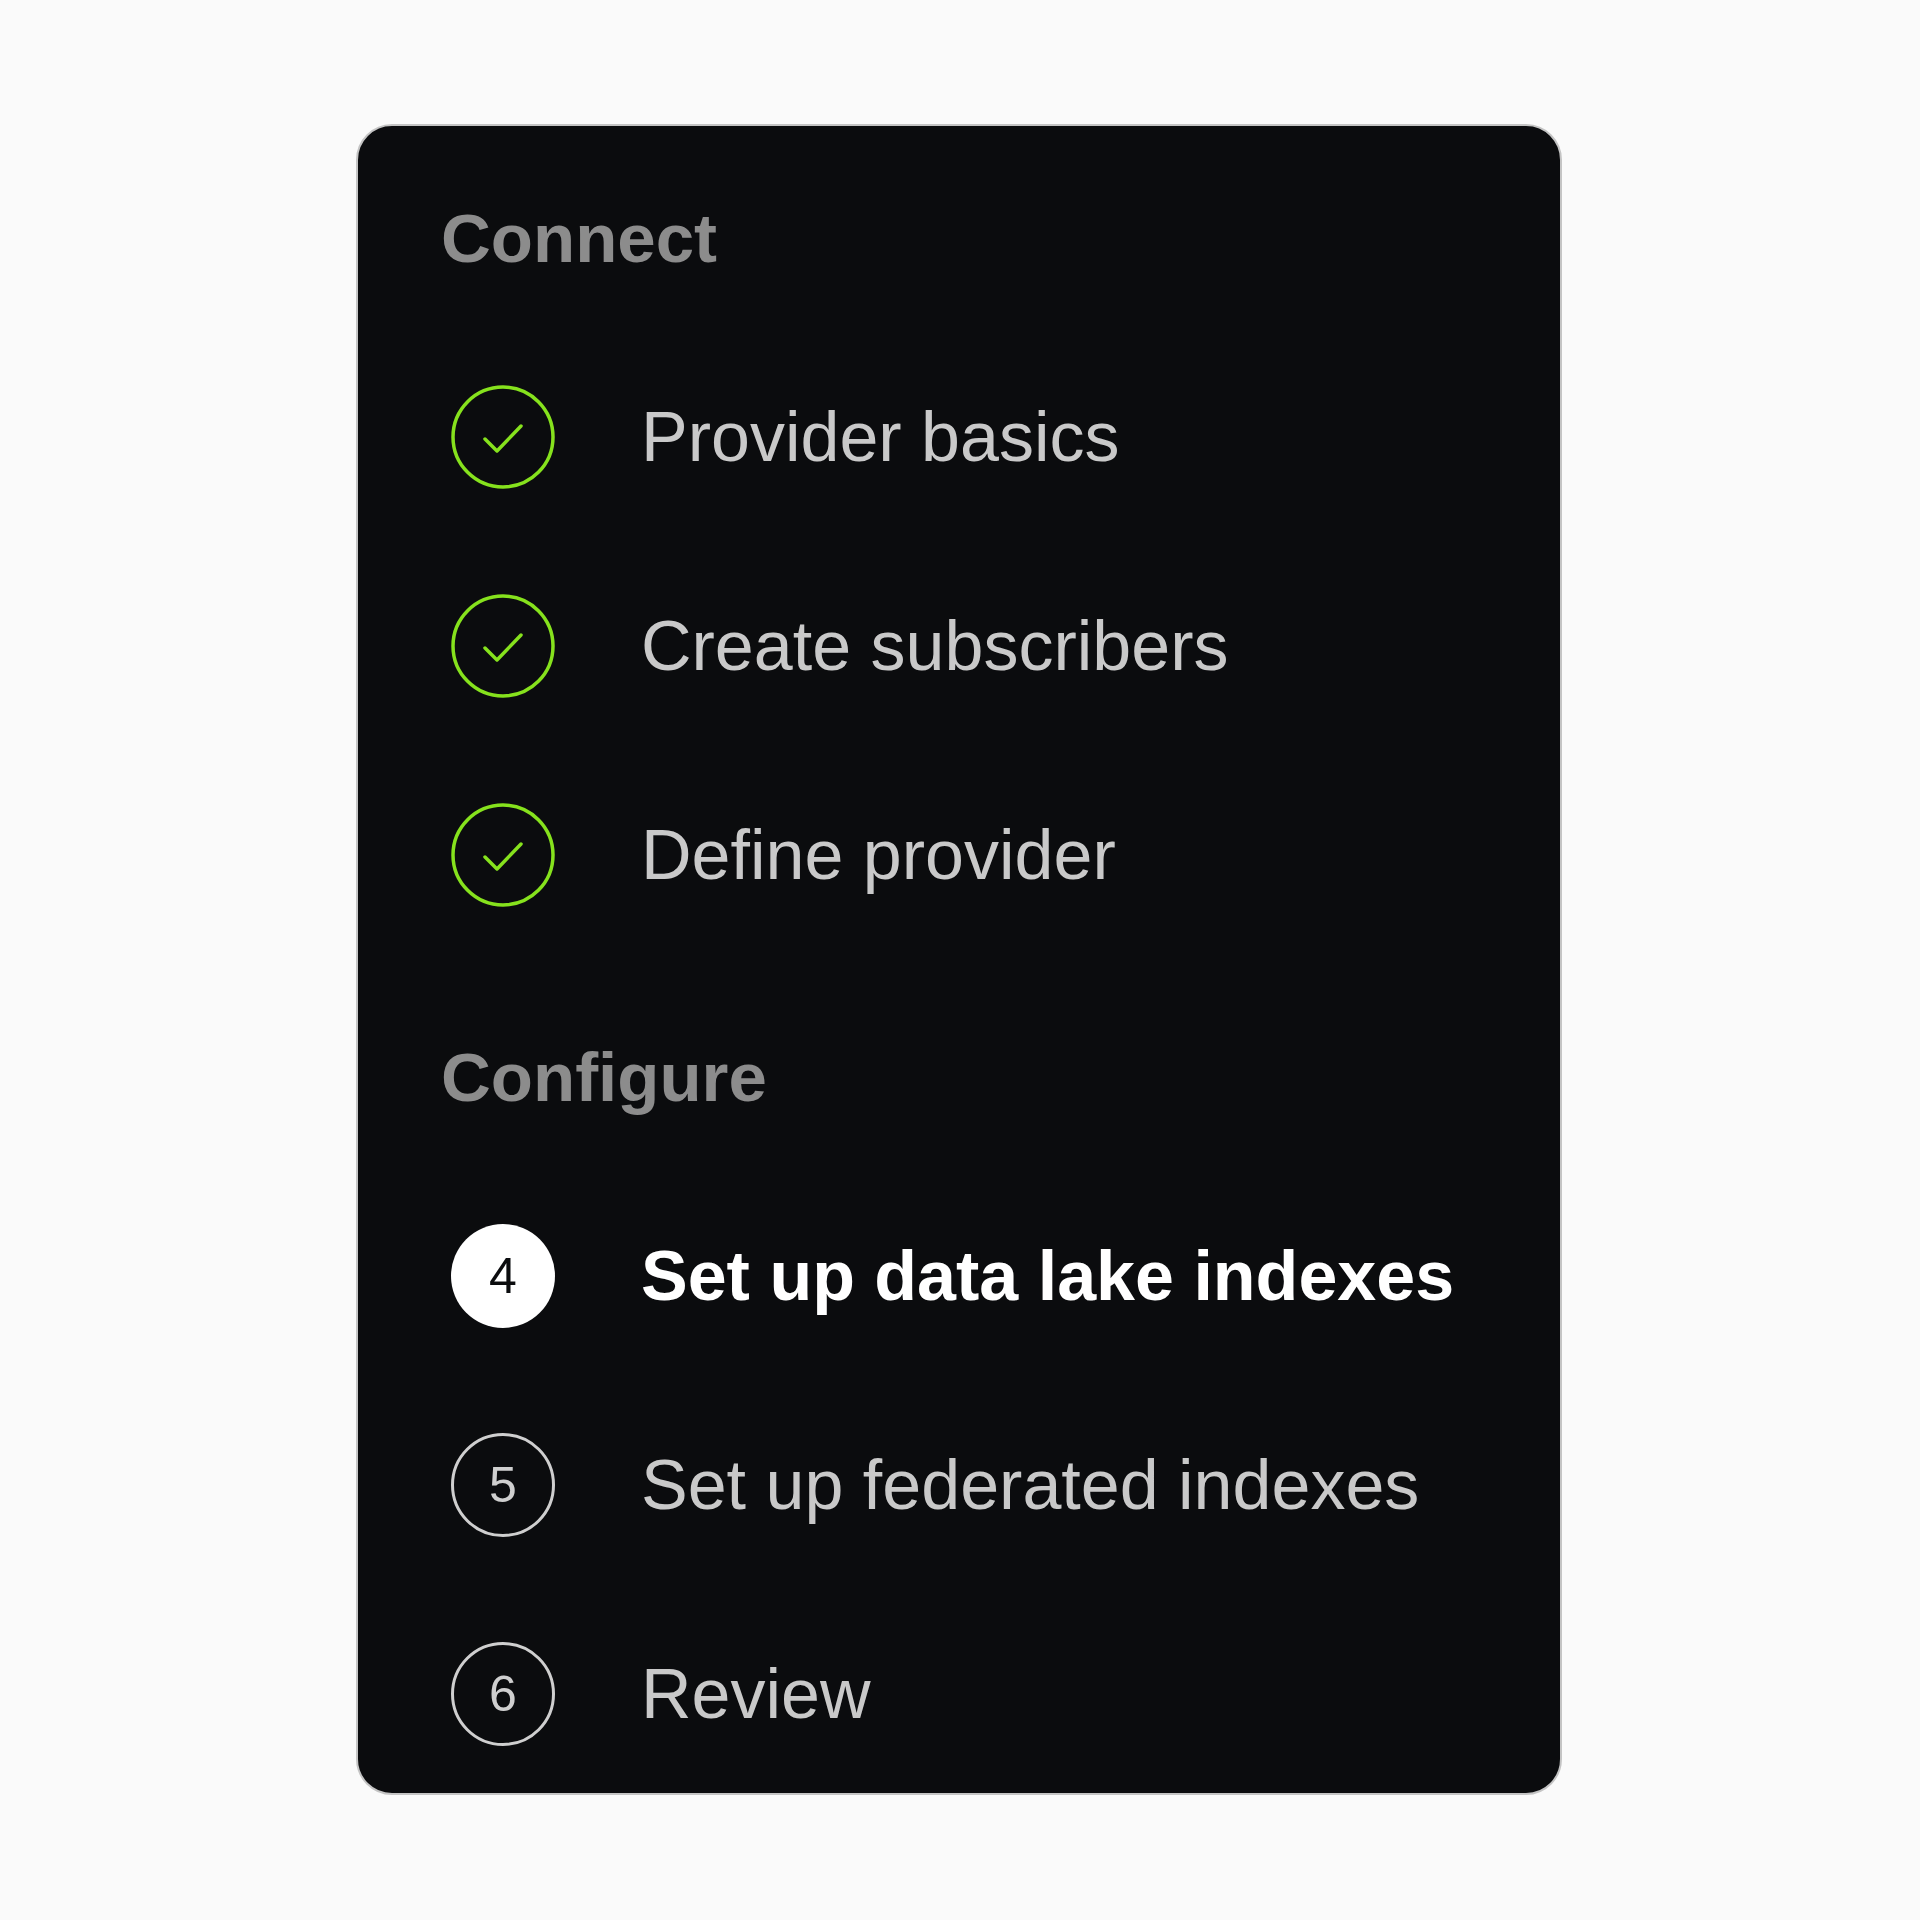 The width and height of the screenshot is (1920, 1920). What do you see at coordinates (503, 1485) in the screenshot?
I see `step-number: 5` at bounding box center [503, 1485].